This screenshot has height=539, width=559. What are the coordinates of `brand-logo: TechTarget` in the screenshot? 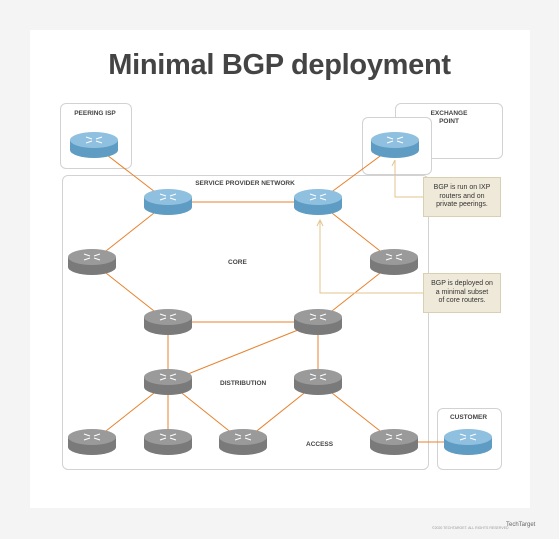 It's located at (521, 525).